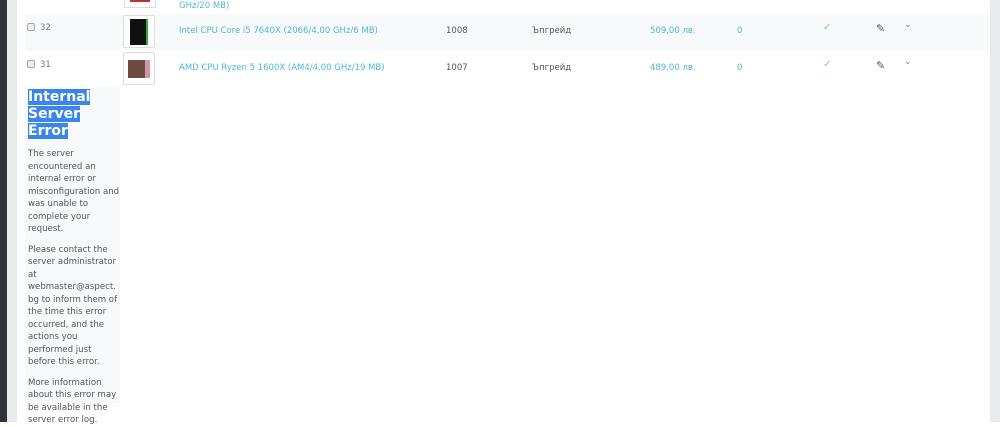 This screenshot has height=427, width=1000. I want to click on sidebar-gutter, so click(12, 211).